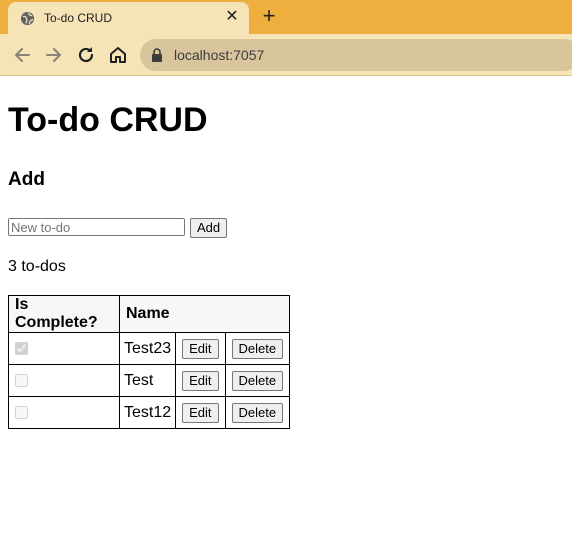 The width and height of the screenshot is (572, 557). I want to click on globe-icon, so click(27, 18).